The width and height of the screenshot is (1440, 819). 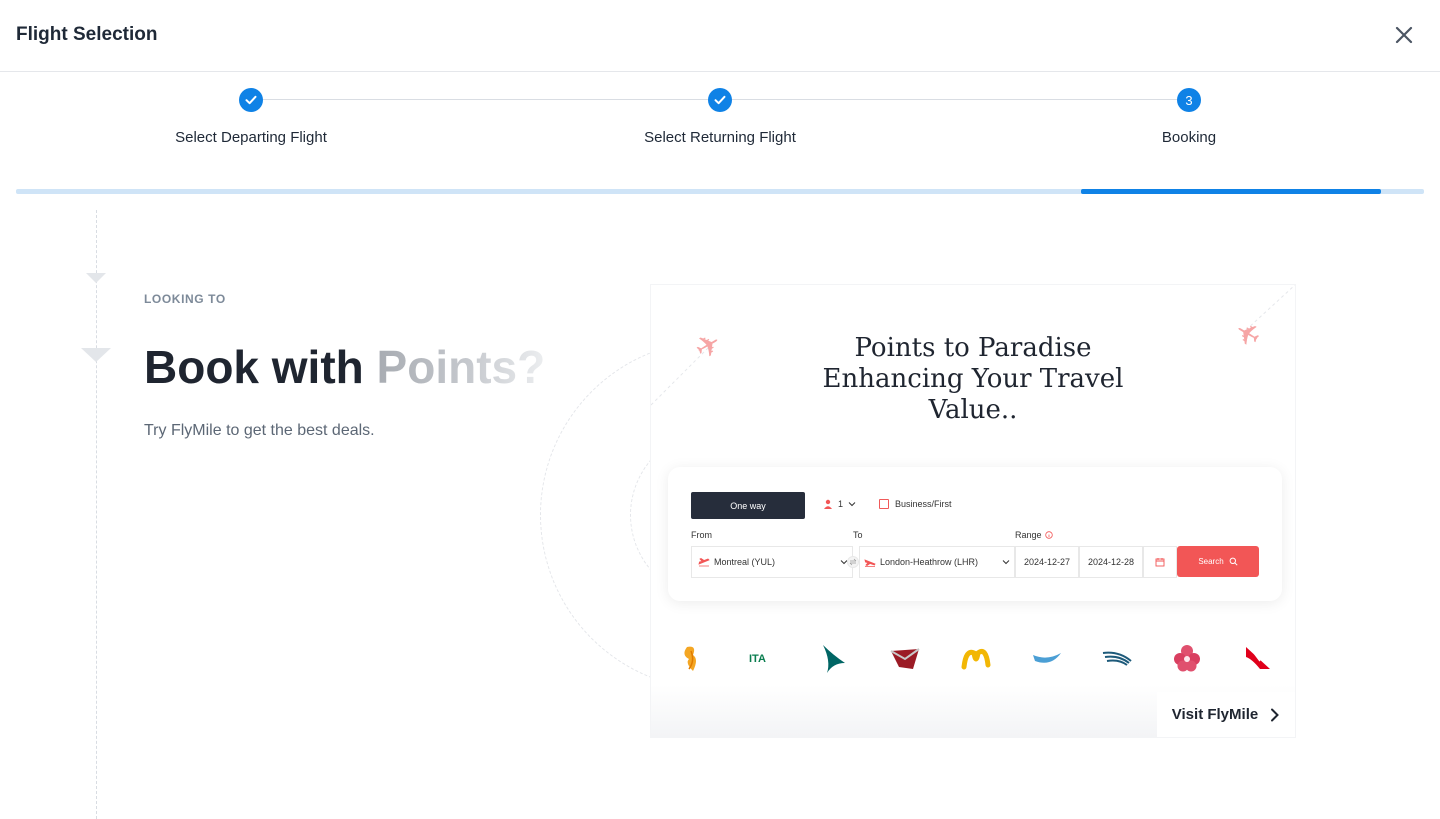 I want to click on garuda-logo, so click(x=1117, y=658).